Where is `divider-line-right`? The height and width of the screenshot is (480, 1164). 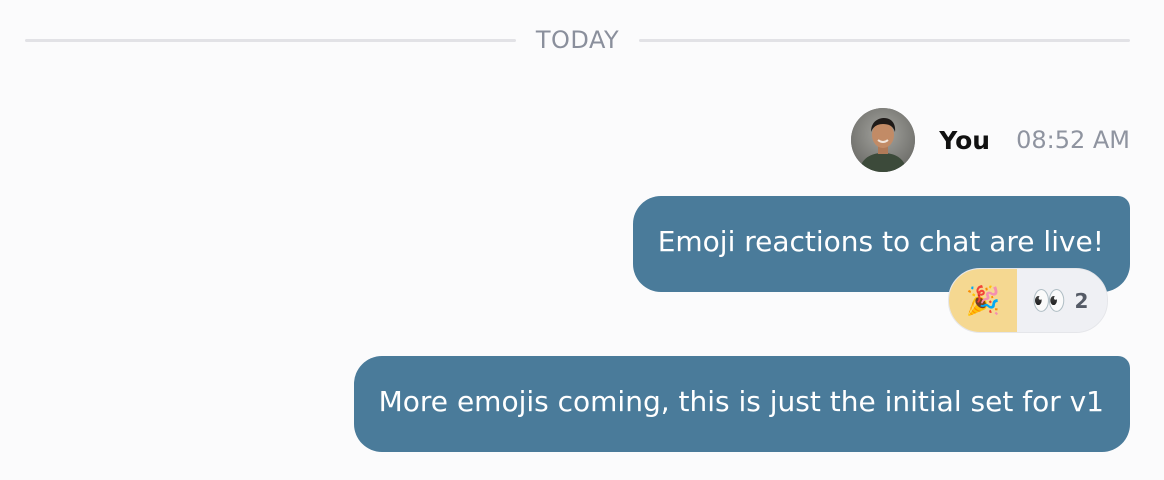 divider-line-right is located at coordinates (885, 40).